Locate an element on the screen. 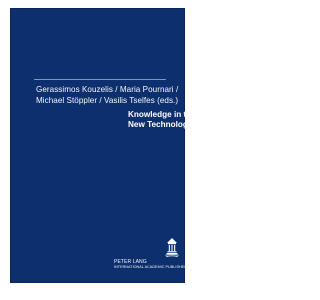 The width and height of the screenshot is (320, 300). editors-line-1: Gerassimos Kouzelis / Maria Pournari / is located at coordinates (107, 89).